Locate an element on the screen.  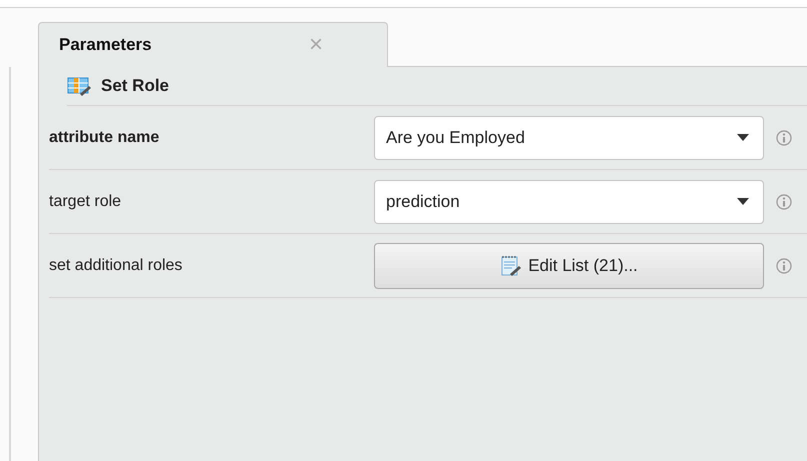
dropdown: prediction is located at coordinates (569, 202).